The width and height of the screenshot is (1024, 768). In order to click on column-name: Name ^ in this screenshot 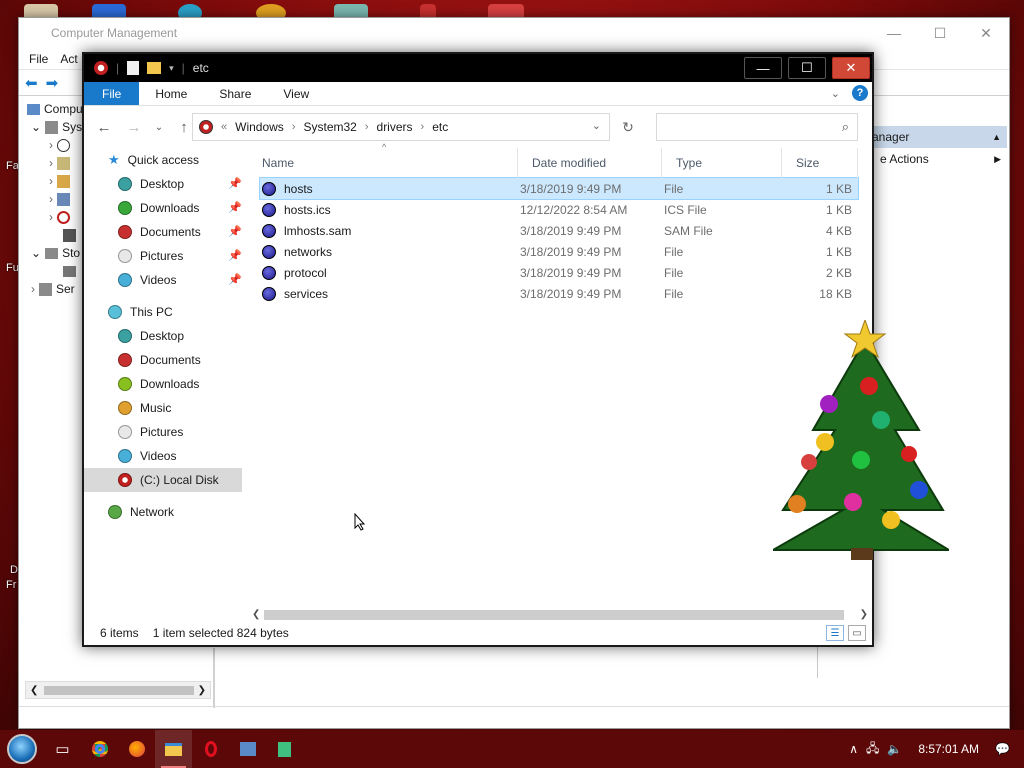, I will do `click(383, 160)`.